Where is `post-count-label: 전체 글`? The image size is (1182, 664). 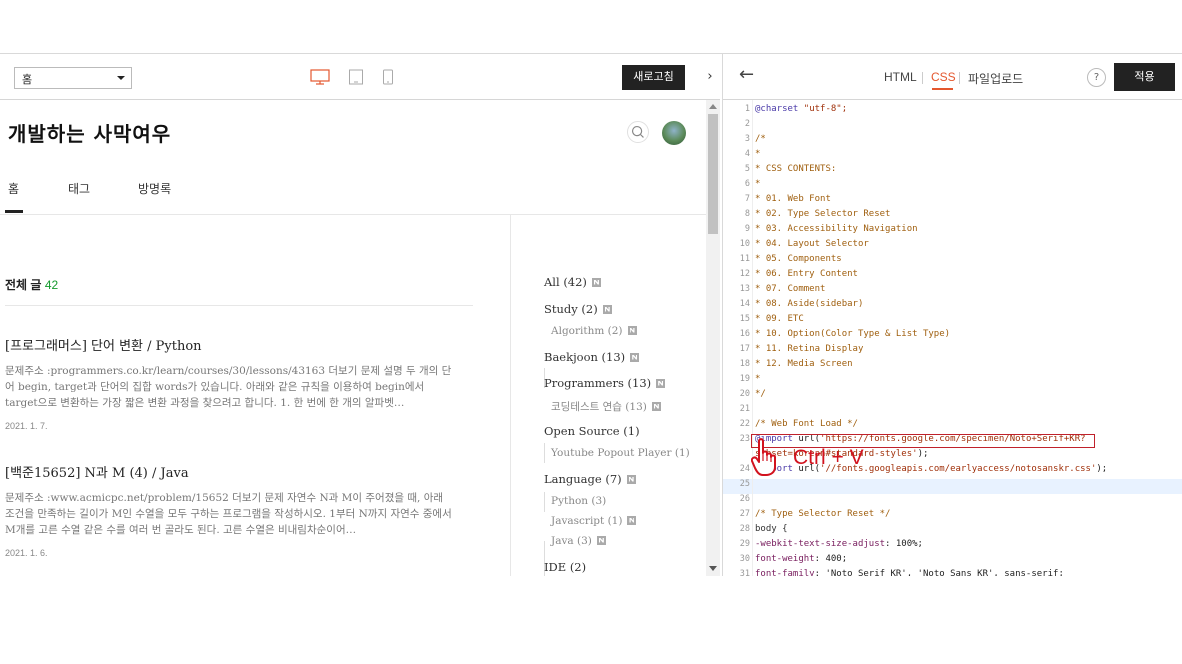 post-count-label: 전체 글 is located at coordinates (23, 285).